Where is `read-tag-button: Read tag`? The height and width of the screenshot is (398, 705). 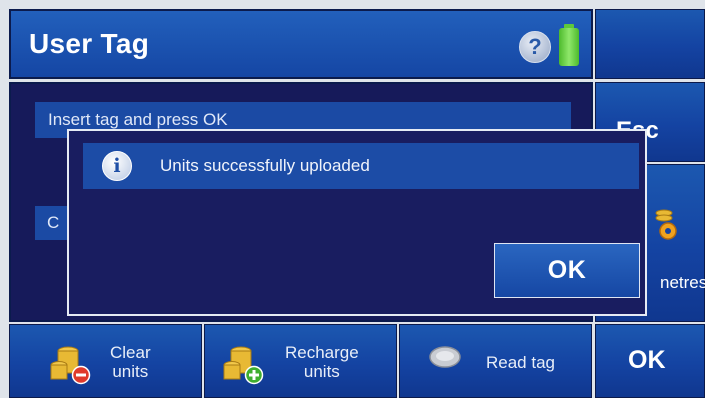 read-tag-button: Read tag is located at coordinates (495, 361).